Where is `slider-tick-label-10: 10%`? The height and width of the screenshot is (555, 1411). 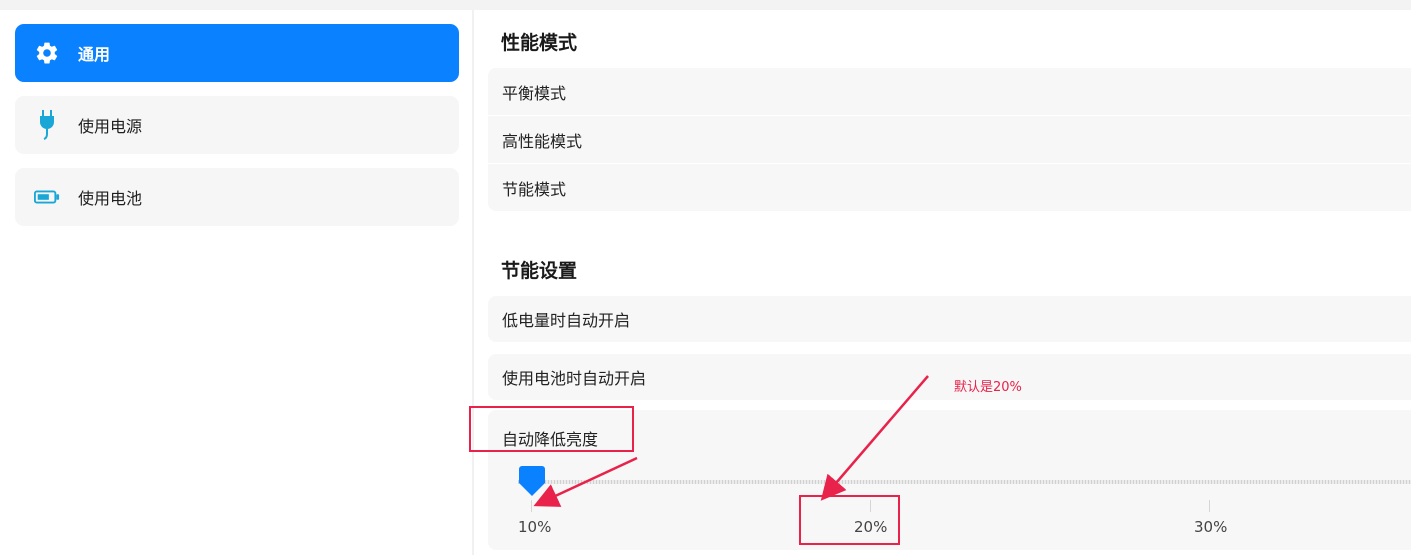
slider-tick-label-10: 10% is located at coordinates (535, 527).